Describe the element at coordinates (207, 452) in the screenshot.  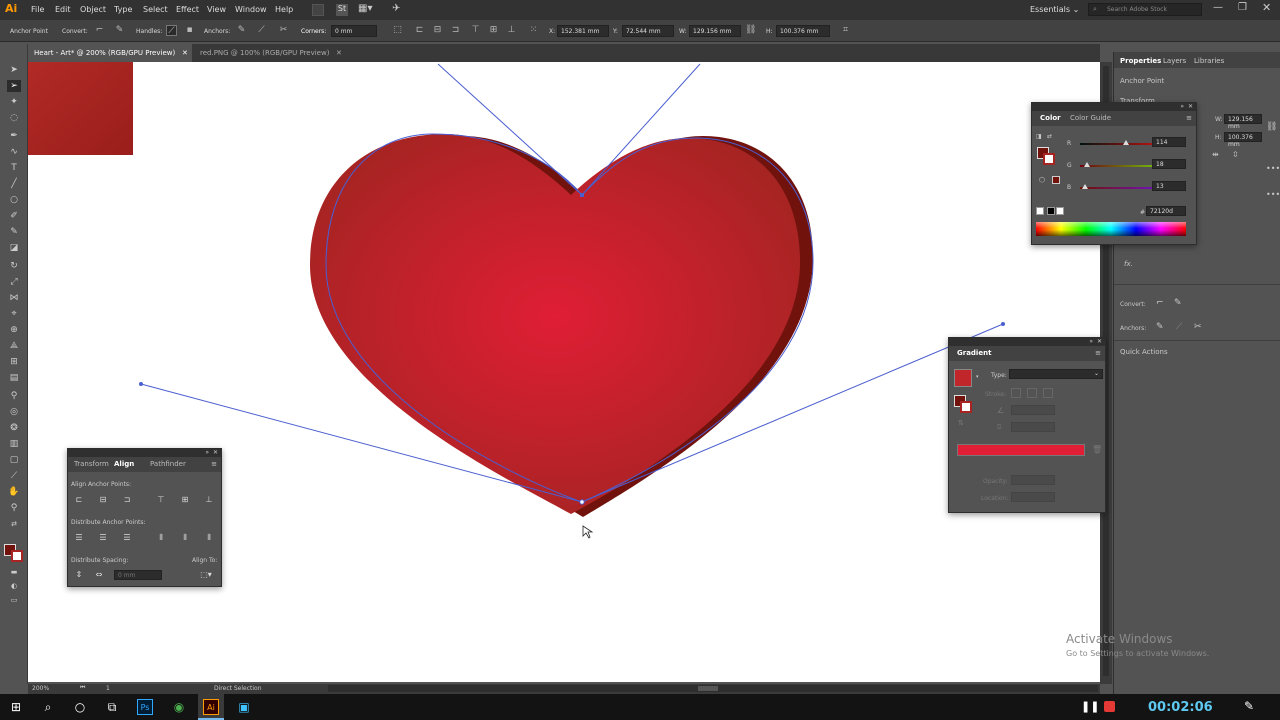
I see `collapse-icon: »` at that location.